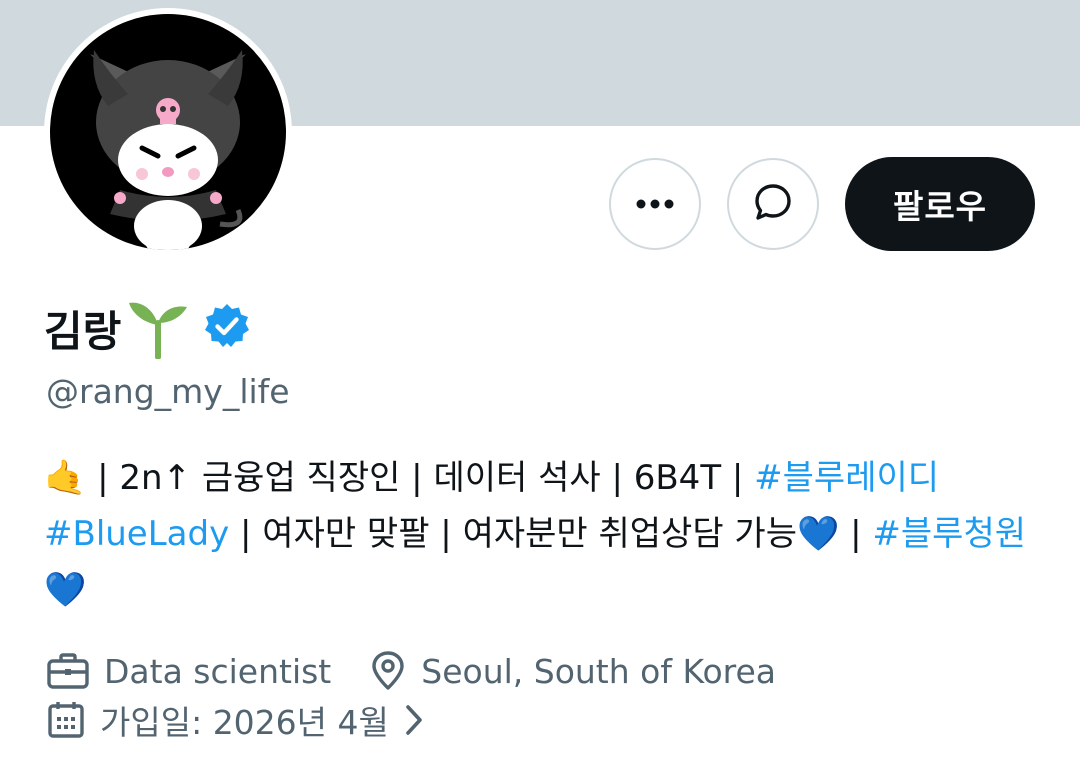  I want to click on hashtag-link: #블루레이디, so click(846, 478).